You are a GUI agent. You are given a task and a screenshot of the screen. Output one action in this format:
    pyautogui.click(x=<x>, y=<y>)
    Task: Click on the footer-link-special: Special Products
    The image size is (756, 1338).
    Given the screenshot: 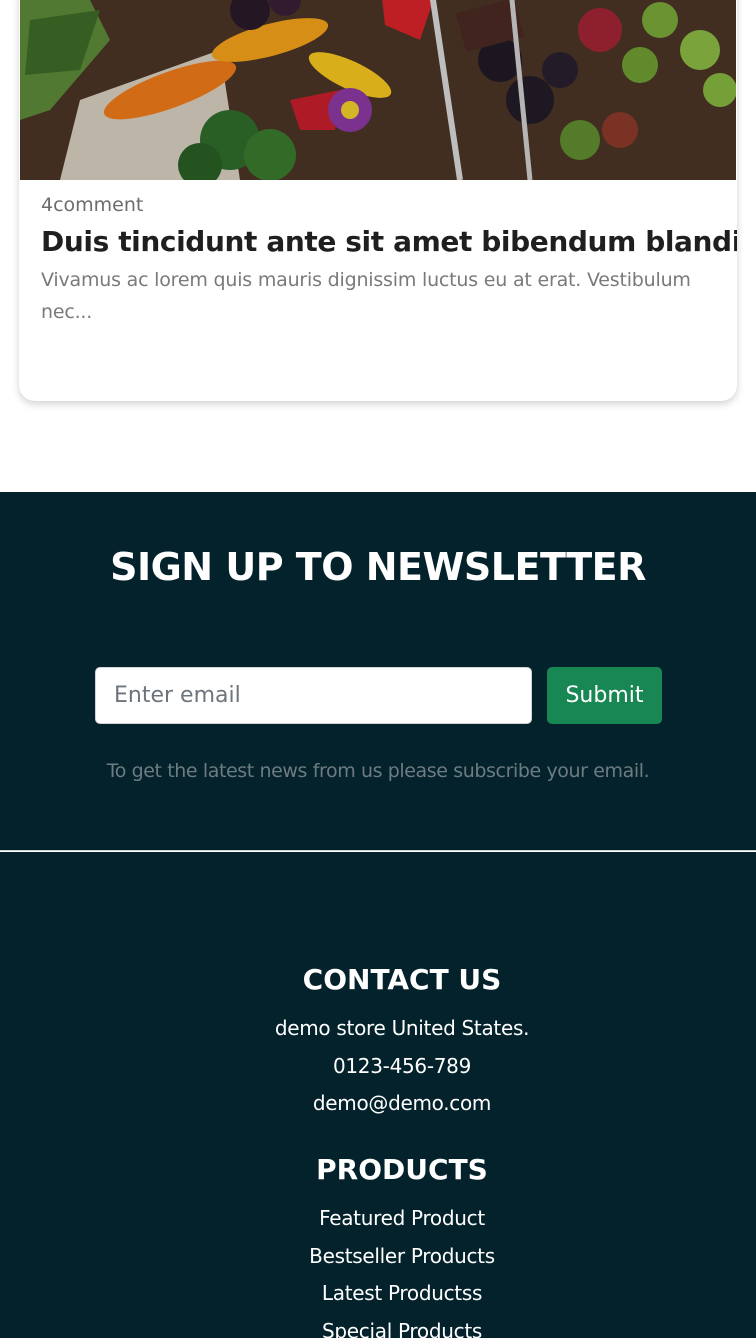 What is the action you would take?
    pyautogui.click(x=378, y=1325)
    